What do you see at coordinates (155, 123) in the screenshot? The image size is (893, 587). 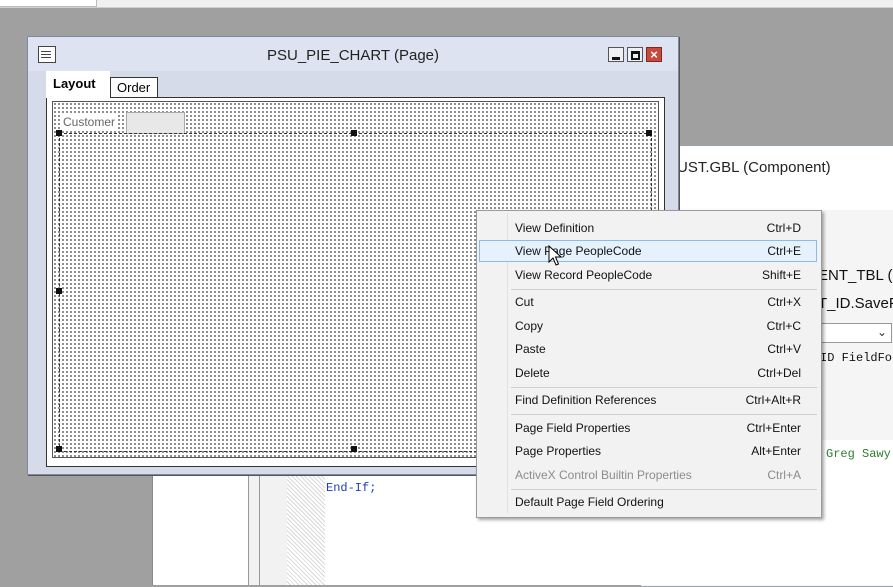 I see `customer-field-box` at bounding box center [155, 123].